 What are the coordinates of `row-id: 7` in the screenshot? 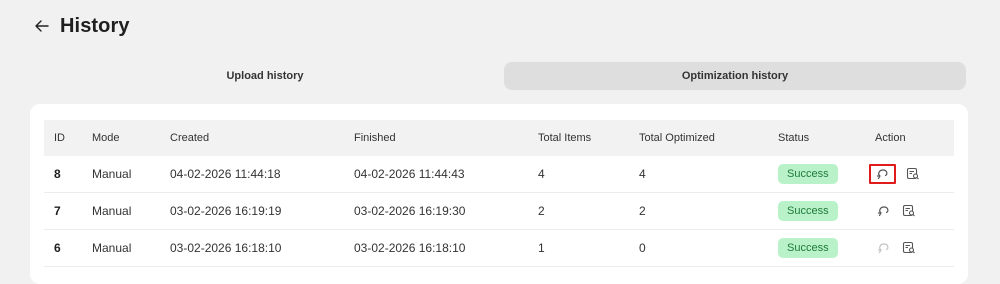 It's located at (68, 211).